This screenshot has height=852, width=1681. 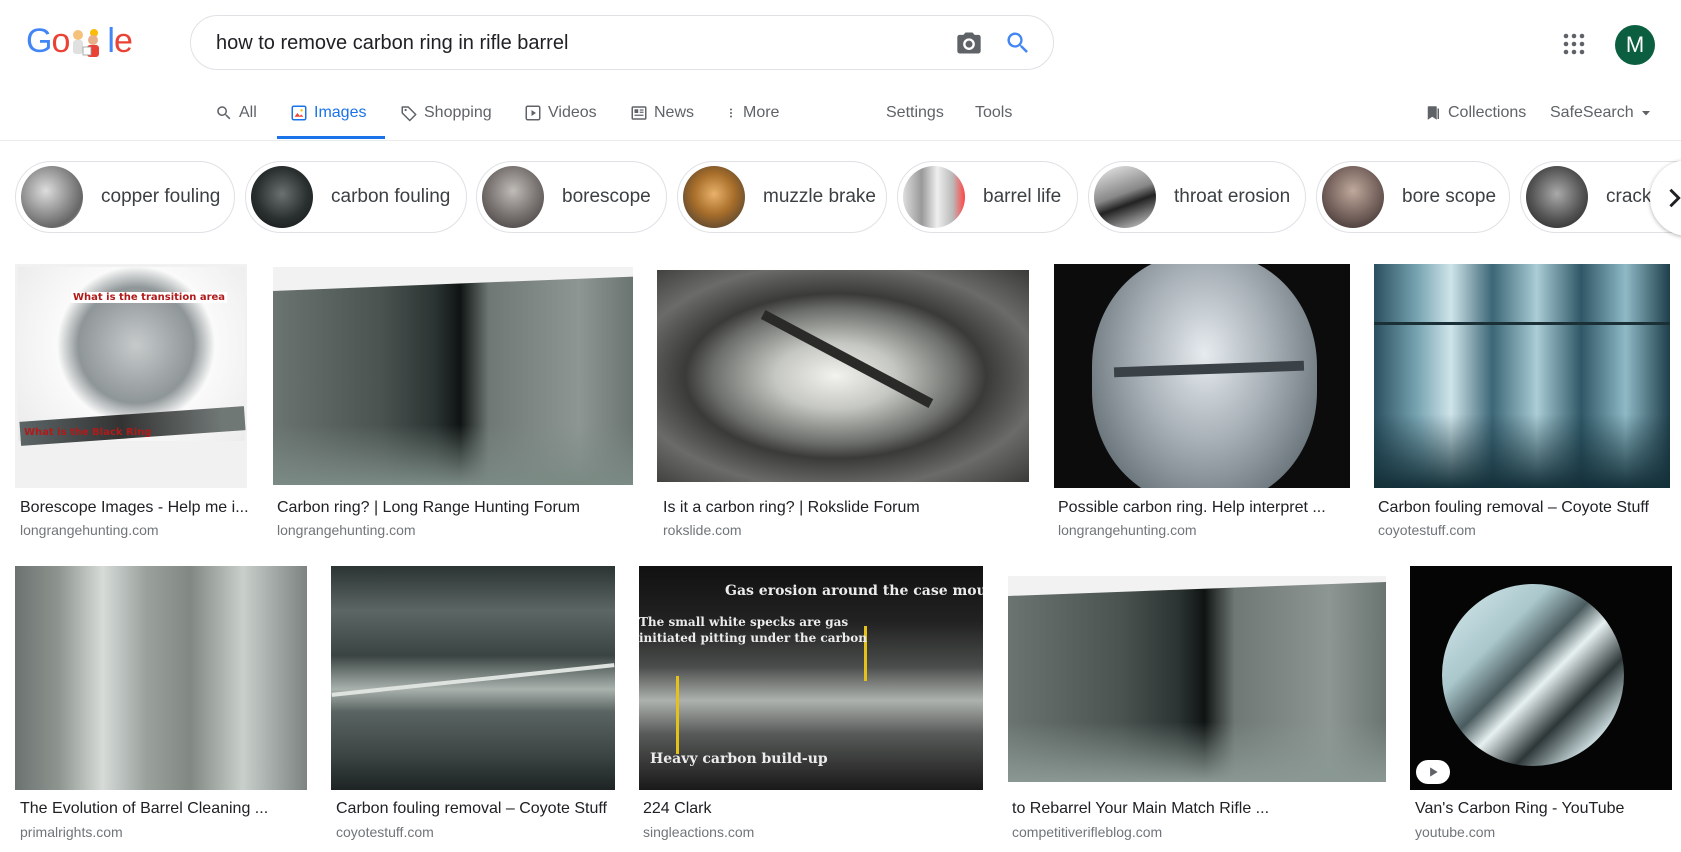 I want to click on safesearch-dropdown: SafeSearch, so click(x=1601, y=113).